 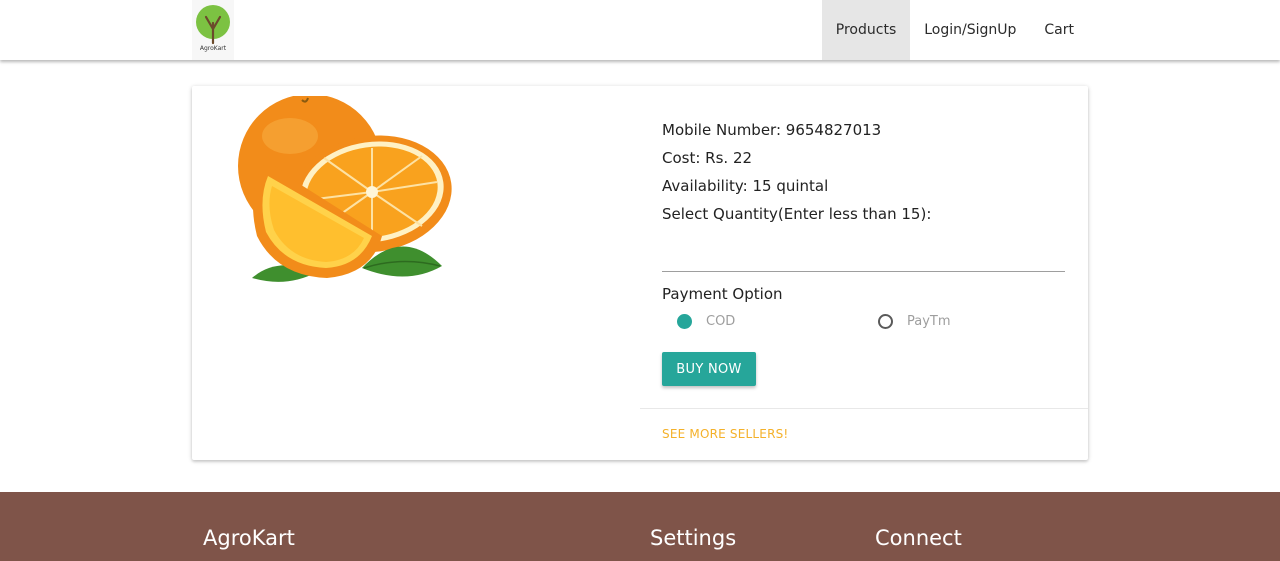 What do you see at coordinates (772, 130) in the screenshot?
I see `mobile-number: Mobile Number: 9654827013` at bounding box center [772, 130].